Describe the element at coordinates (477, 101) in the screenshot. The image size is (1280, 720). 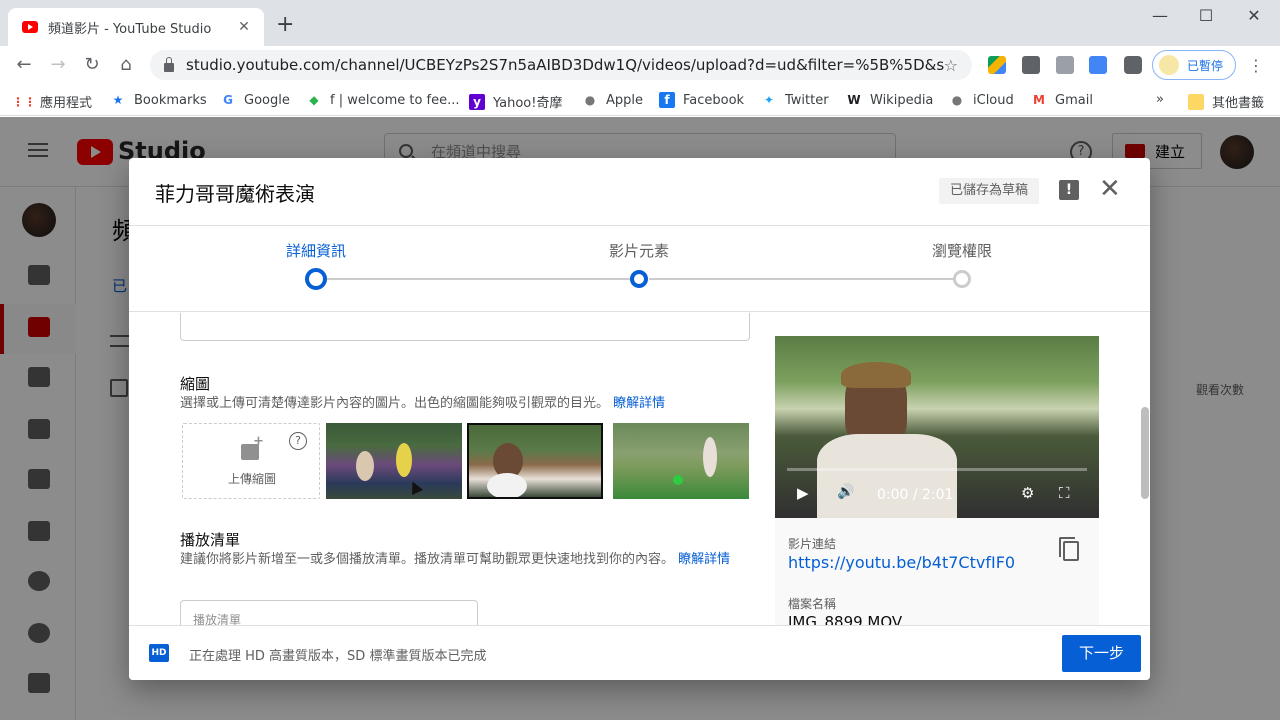
I see `yahoo-icon: y` at that location.